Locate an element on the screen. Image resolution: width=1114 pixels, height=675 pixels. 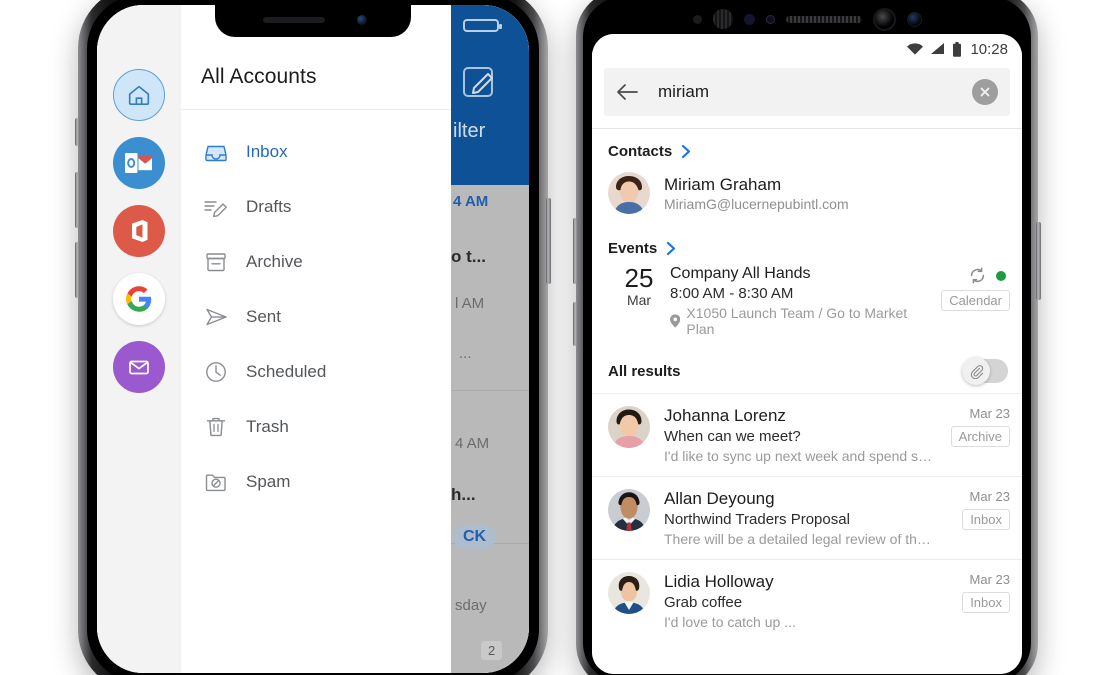
event-folder-tag: Calendar is located at coordinates (975, 300).